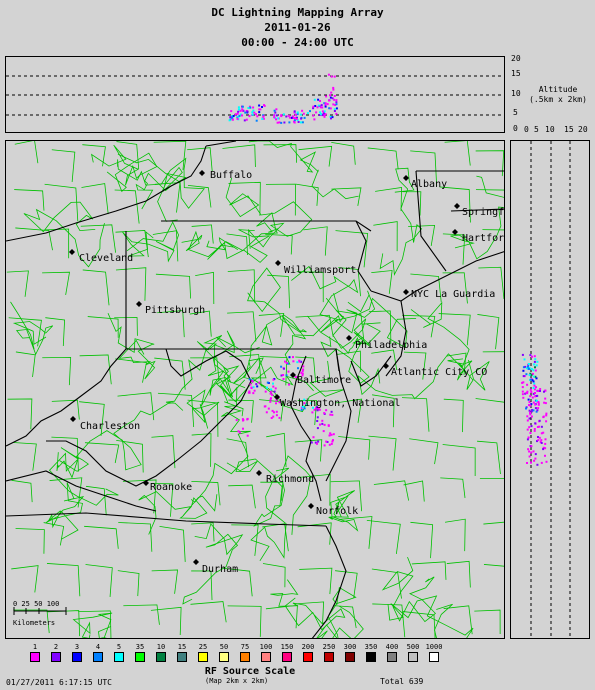 Image resolution: width=595 pixels, height=690 pixels. What do you see at coordinates (182, 647) in the screenshot?
I see `legend-value: 15` at bounding box center [182, 647].